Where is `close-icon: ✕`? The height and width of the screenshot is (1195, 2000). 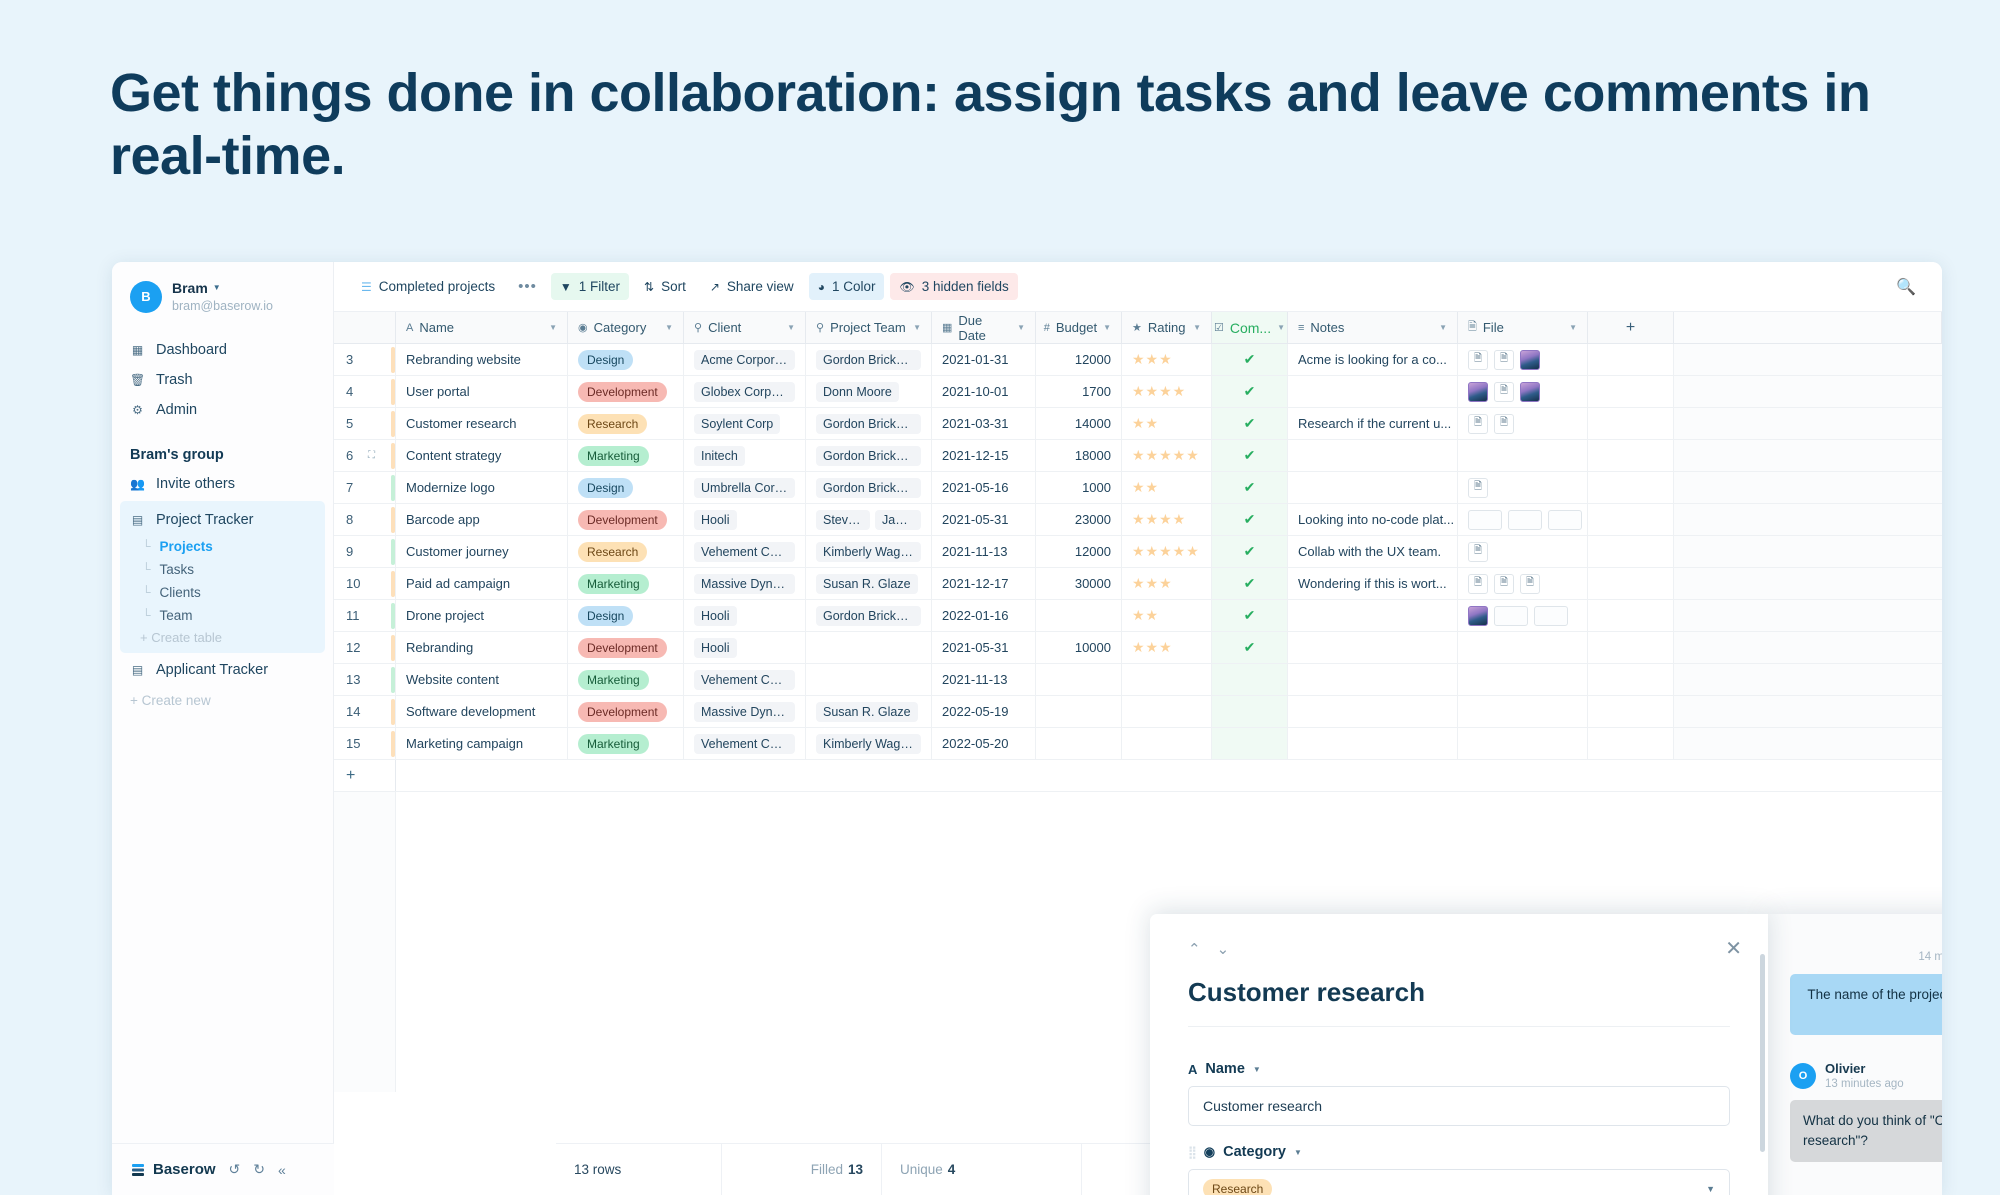
close-icon: ✕ is located at coordinates (1733, 948).